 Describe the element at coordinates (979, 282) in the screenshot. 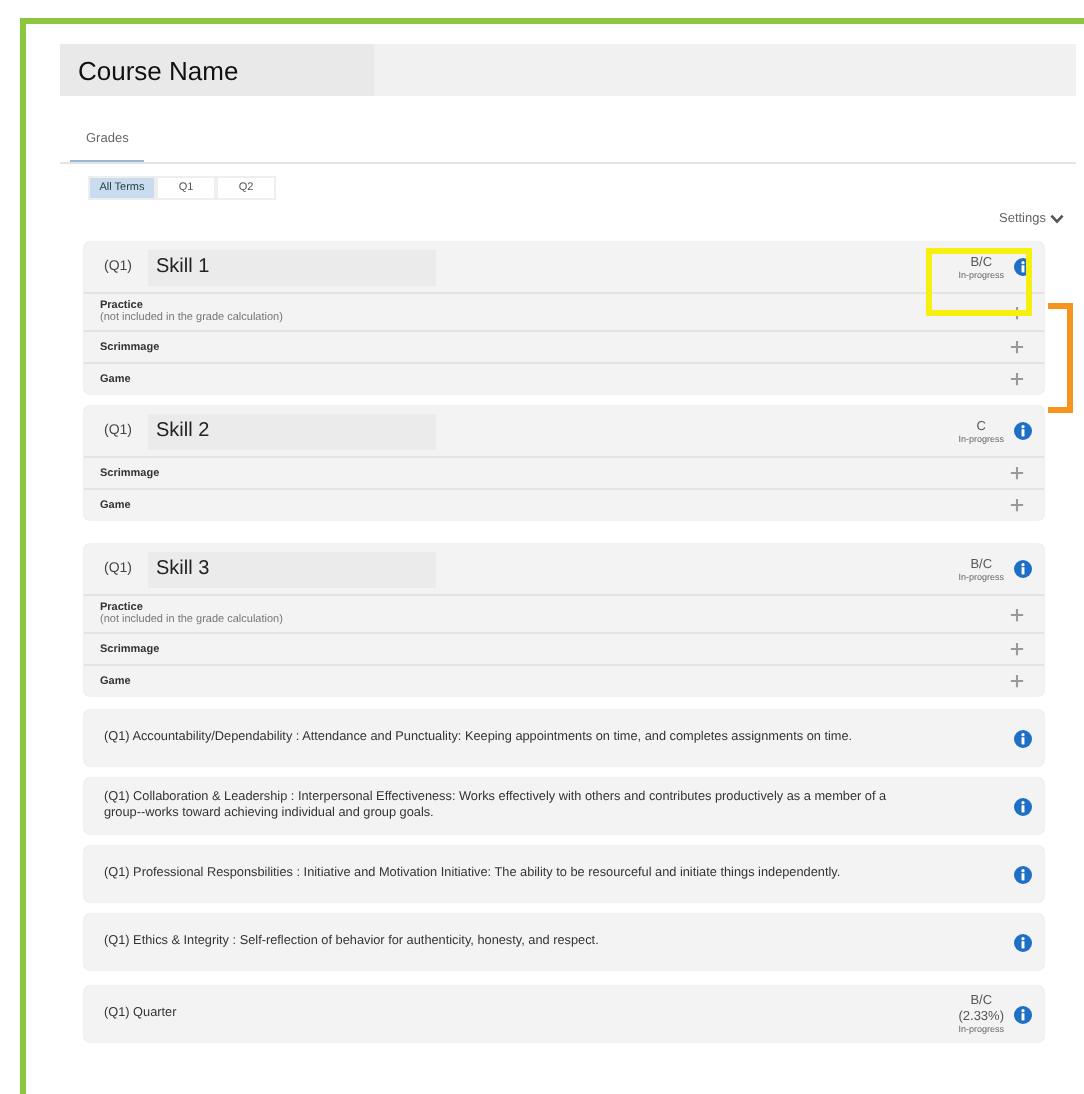

I see `highlight-box` at that location.